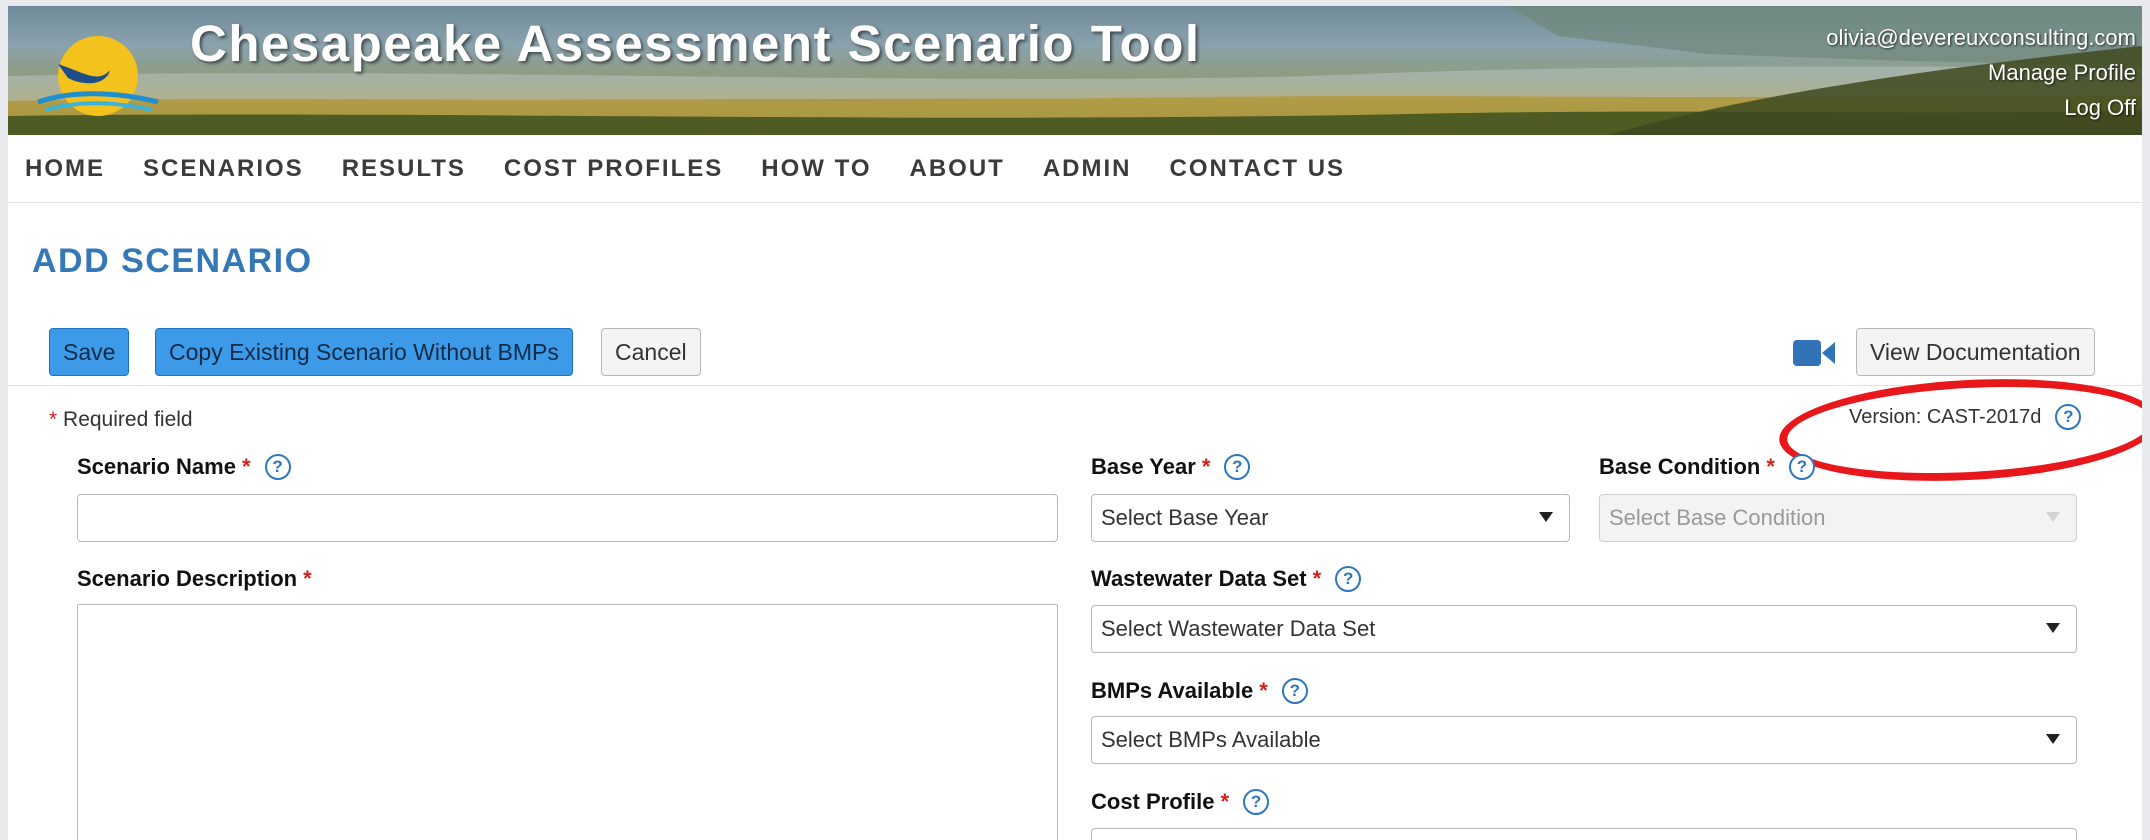  Describe the element at coordinates (1185, 517) in the screenshot. I see `base-year-selected-value: Select Base Year` at that location.